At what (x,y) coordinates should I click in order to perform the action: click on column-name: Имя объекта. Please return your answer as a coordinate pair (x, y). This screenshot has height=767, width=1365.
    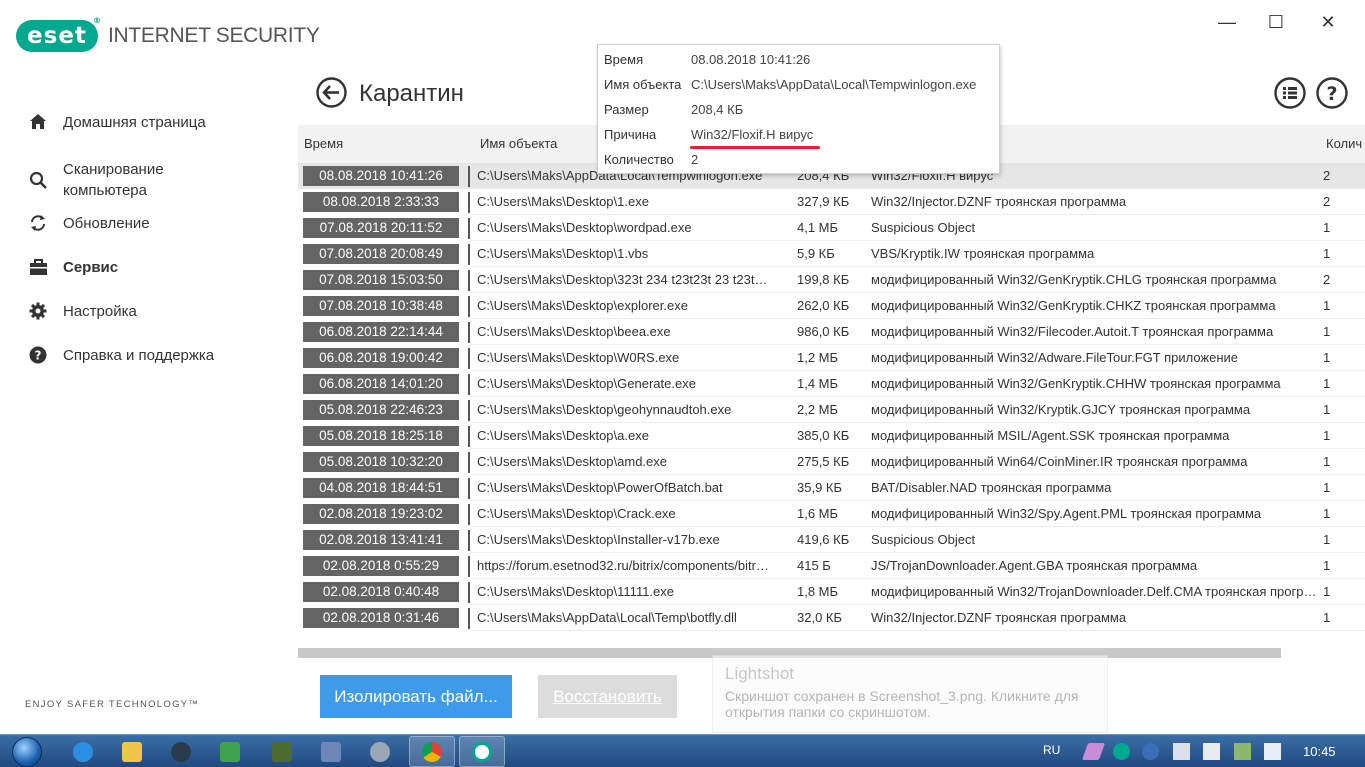
    Looking at the image, I should click on (518, 143).